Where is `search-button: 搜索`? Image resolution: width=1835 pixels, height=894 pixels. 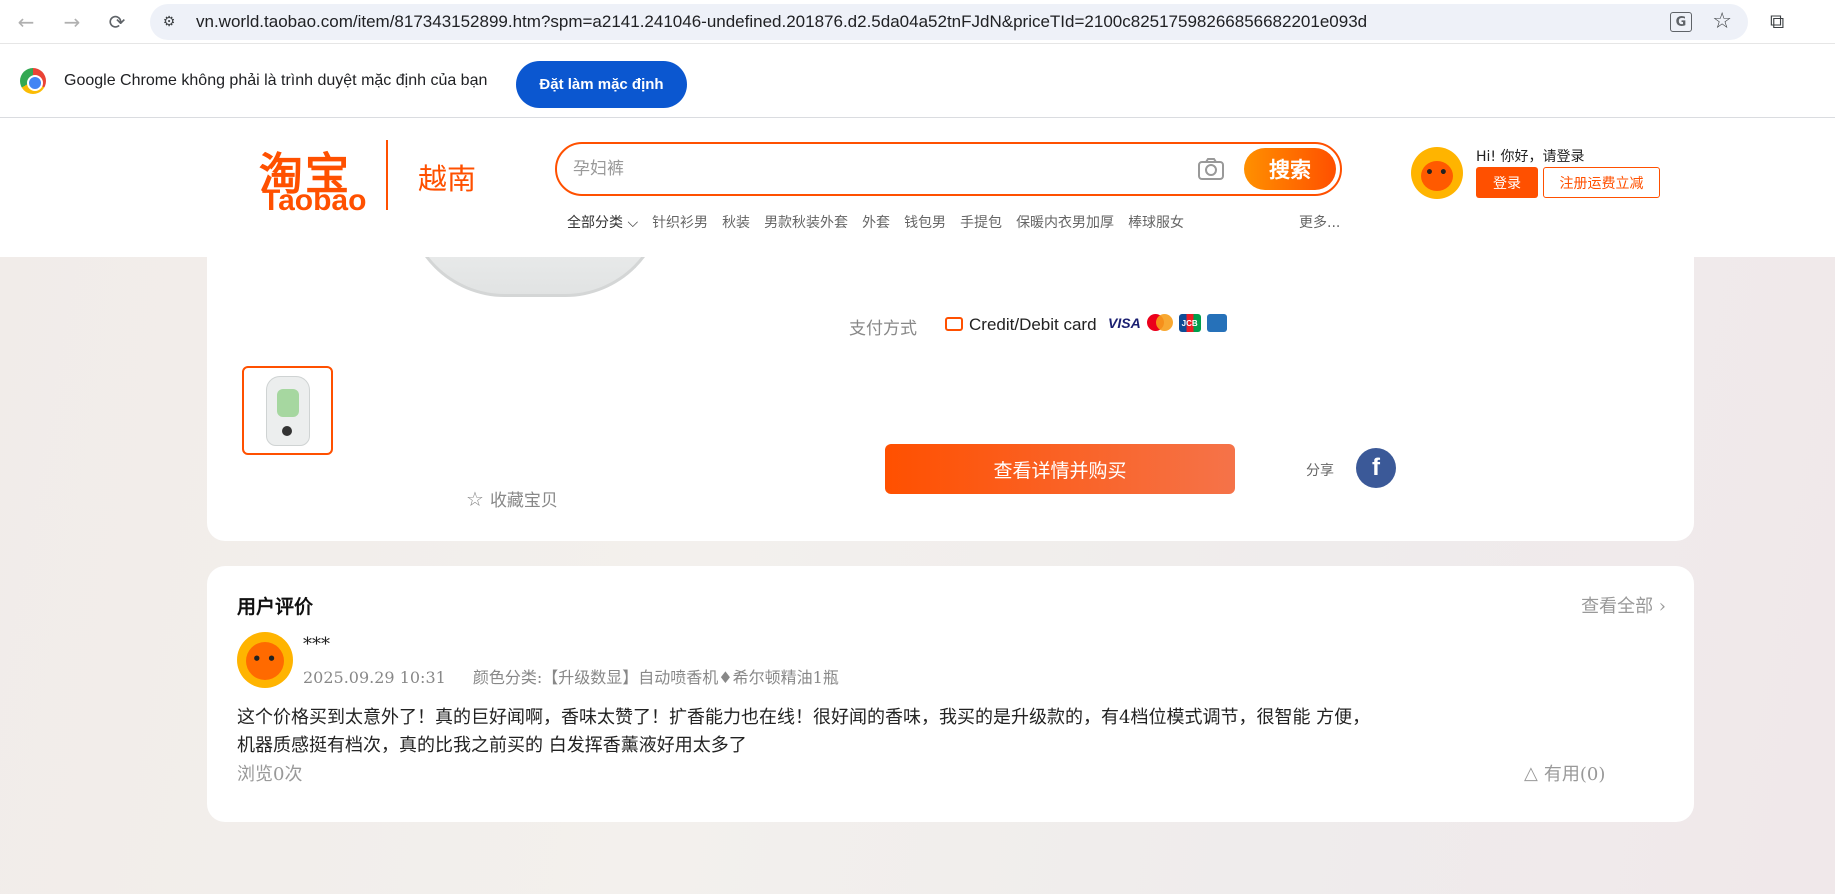
search-button: 搜索 is located at coordinates (1290, 169).